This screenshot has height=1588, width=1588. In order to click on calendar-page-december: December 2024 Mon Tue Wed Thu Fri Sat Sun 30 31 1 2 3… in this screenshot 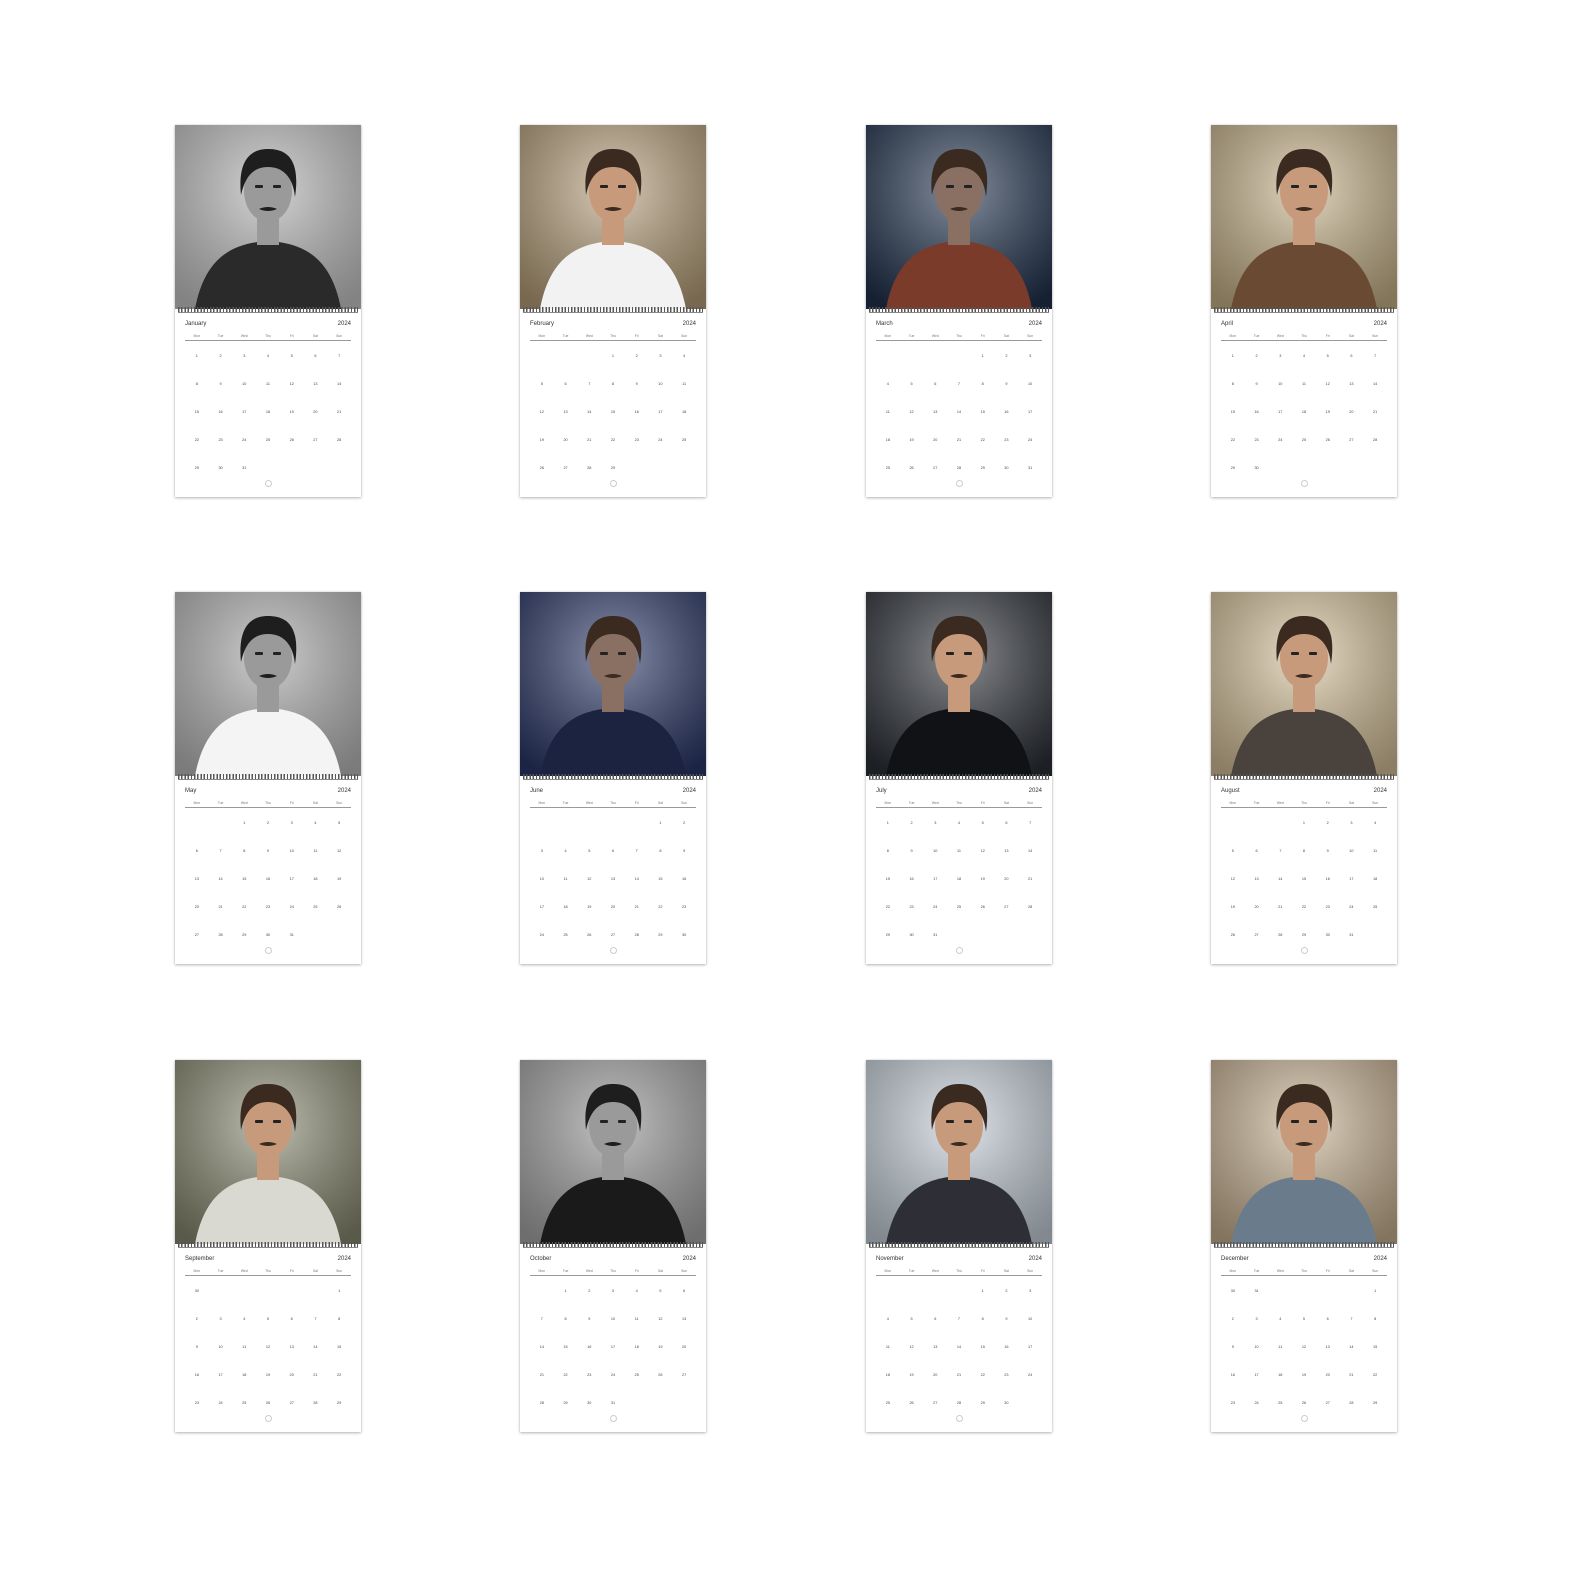, I will do `click(1304, 1246)`.